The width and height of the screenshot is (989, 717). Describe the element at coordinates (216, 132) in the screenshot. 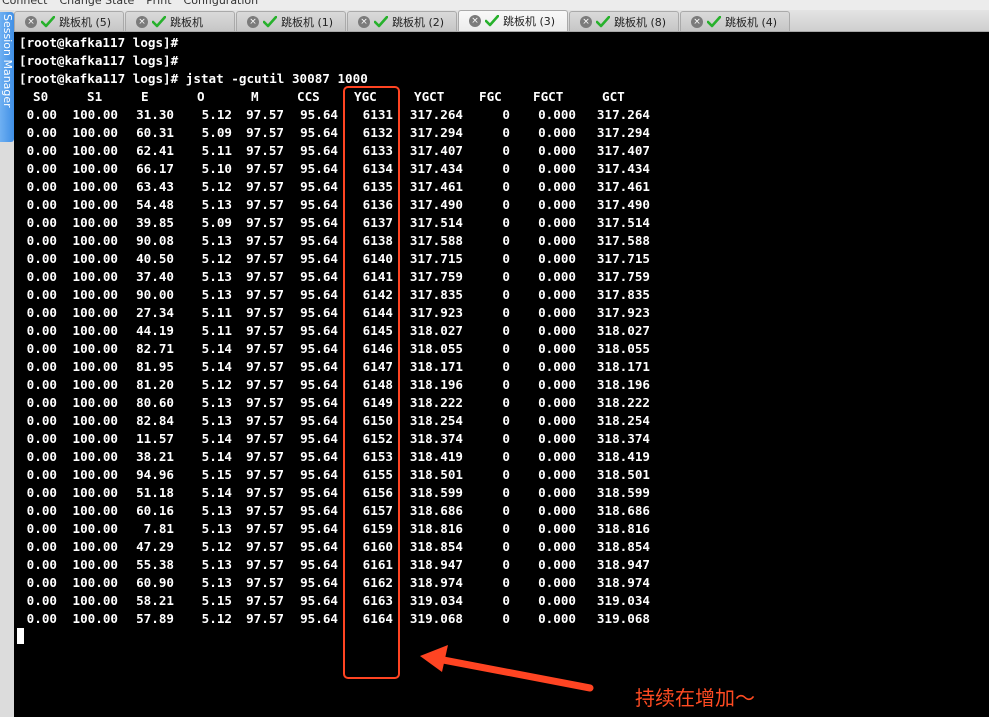

I see `table-cell: 5.09` at that location.